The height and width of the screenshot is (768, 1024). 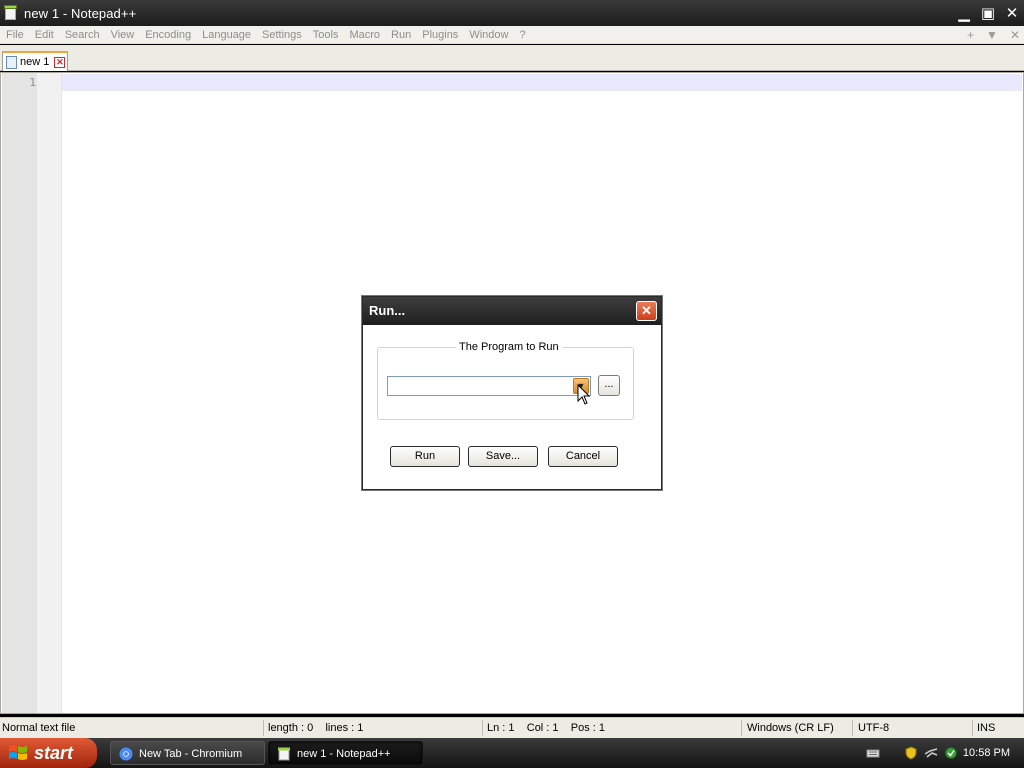 What do you see at coordinates (82, 35) in the screenshot?
I see `menu-search: Search` at bounding box center [82, 35].